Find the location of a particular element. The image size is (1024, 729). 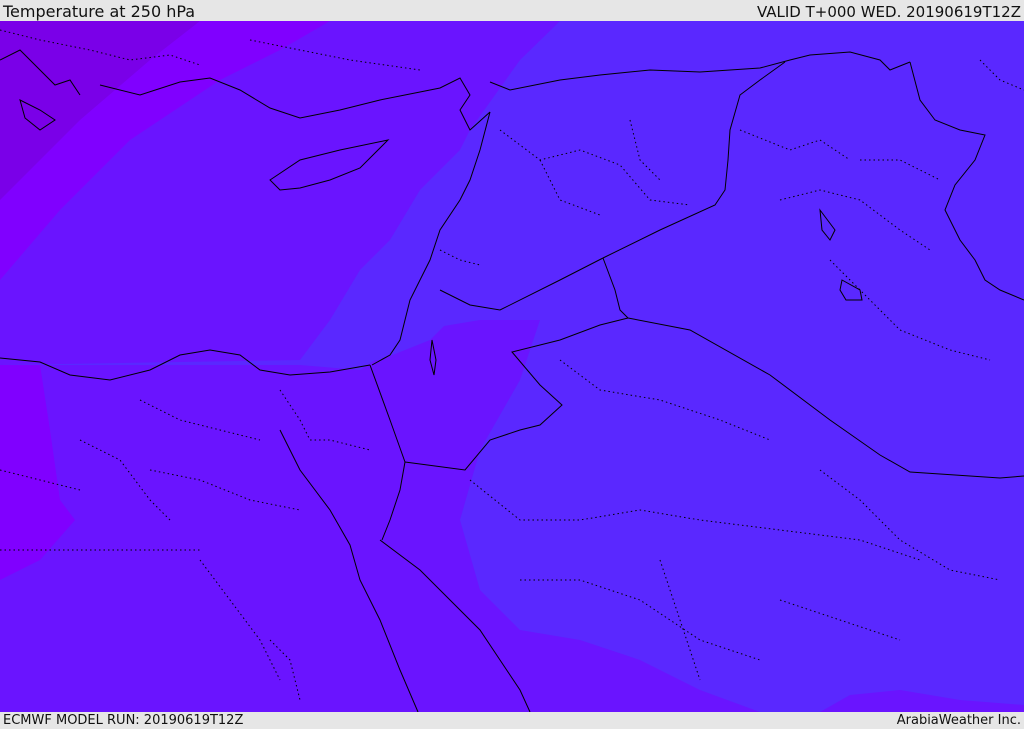

model-run-label: ECMWF MODEL RUN: 20190619T12Z is located at coordinates (123, 720).